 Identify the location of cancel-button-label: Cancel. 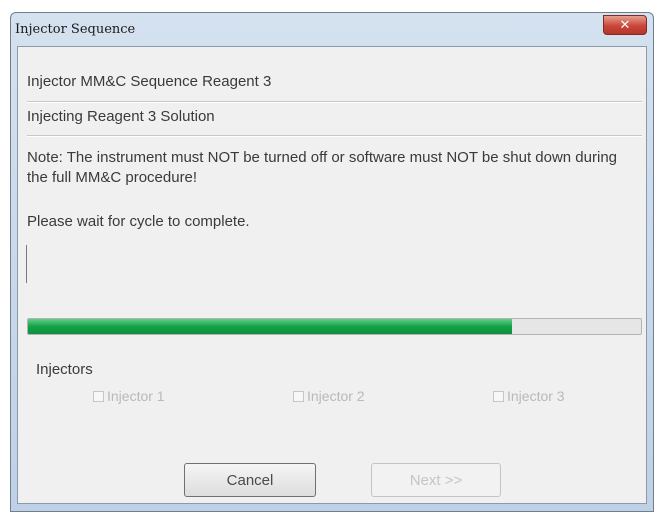
(250, 480).